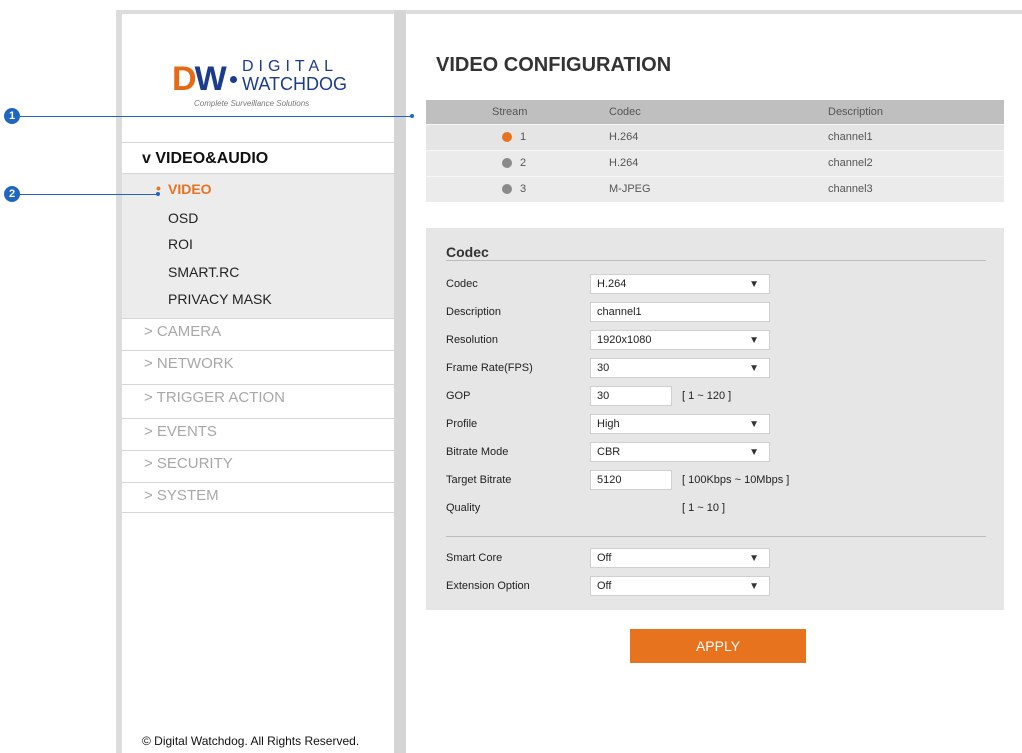  Describe the element at coordinates (474, 312) in the screenshot. I see `description-label: Description` at that location.